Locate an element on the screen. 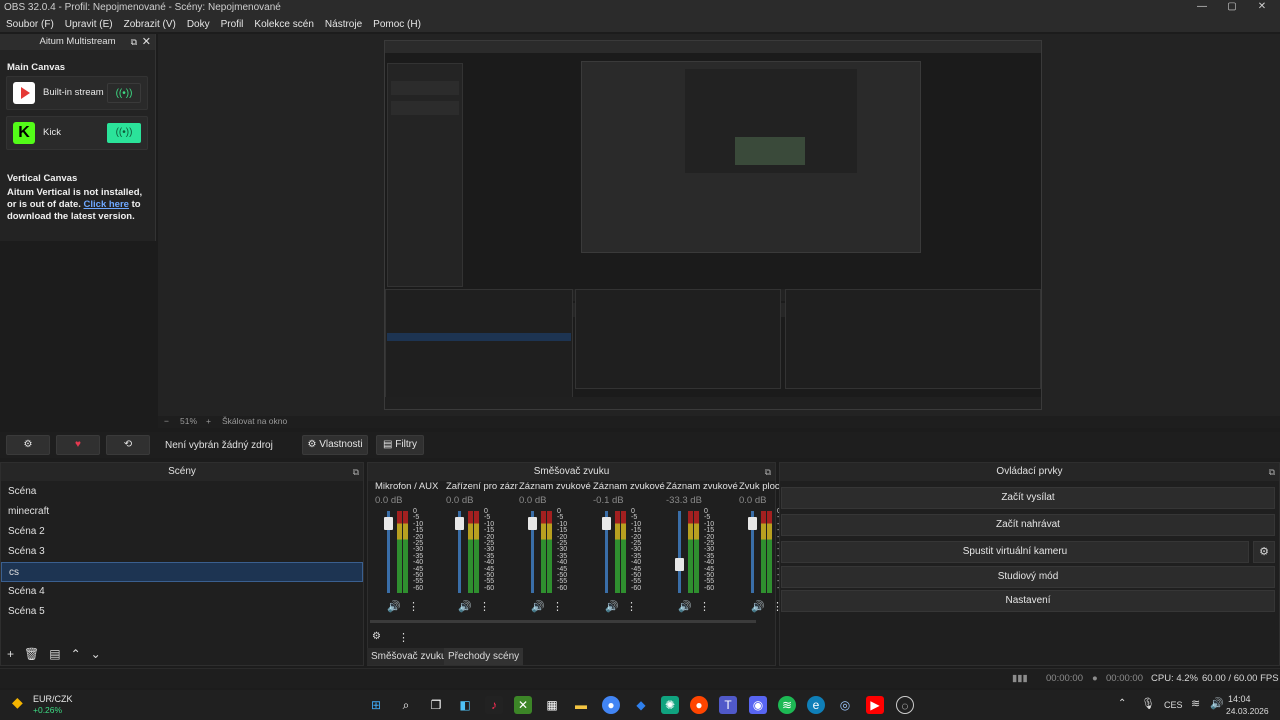  menu-file: Soubor (F) is located at coordinates (30, 24).